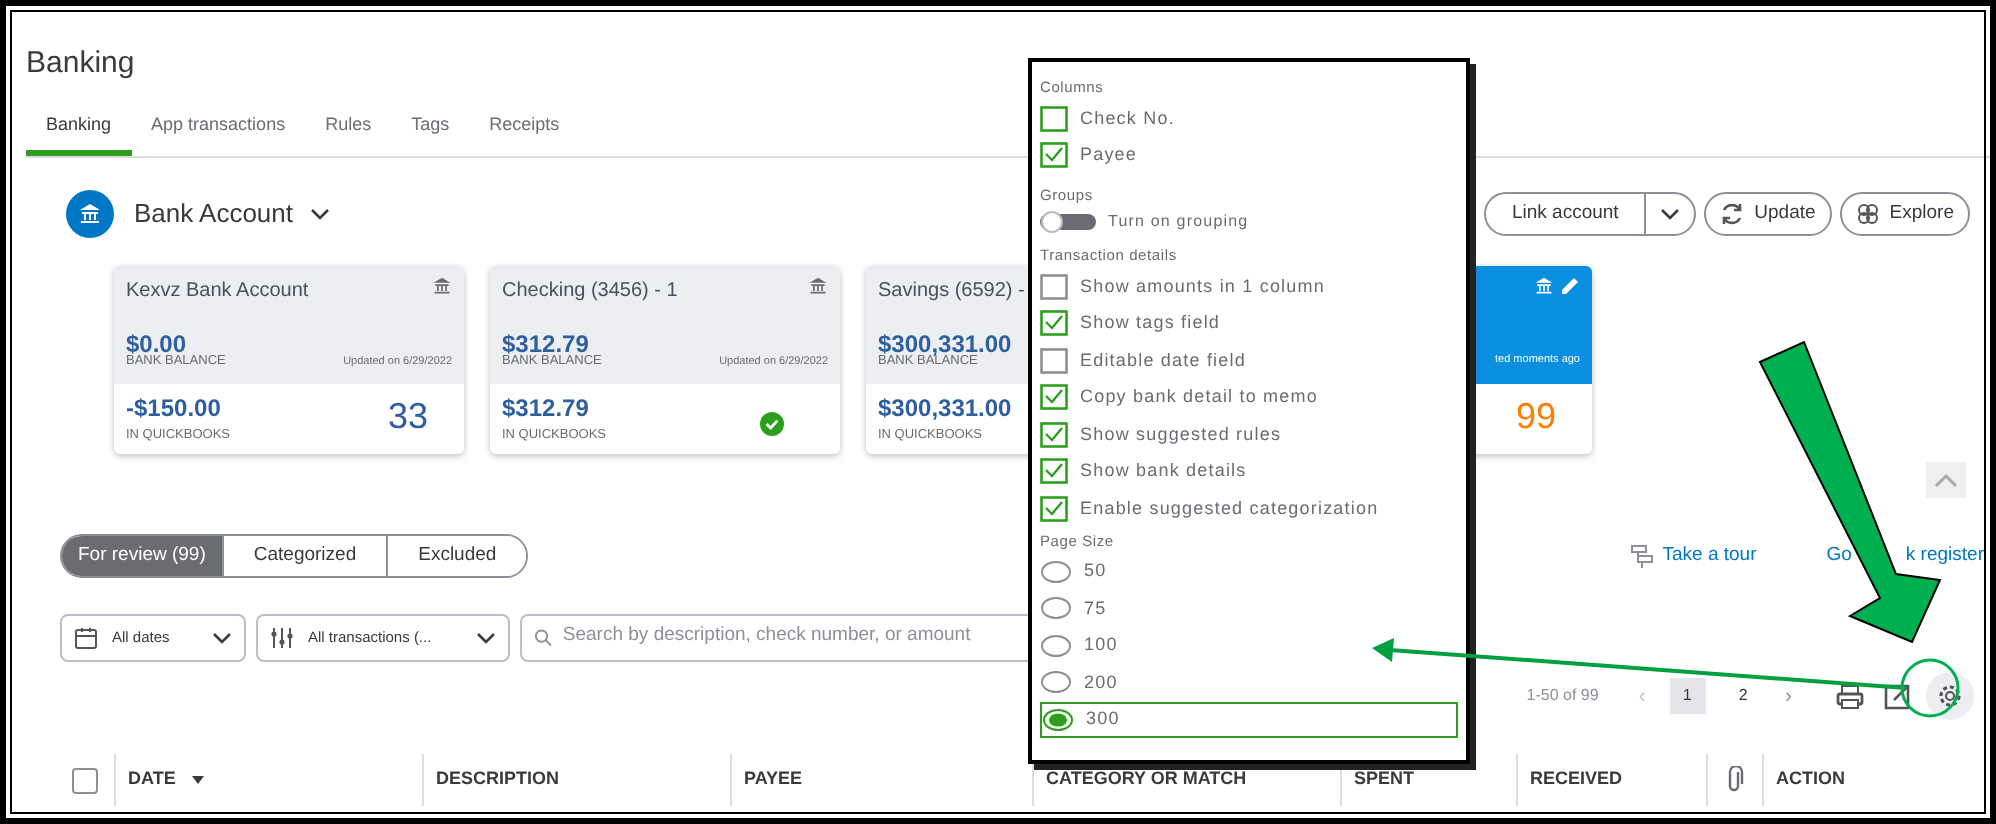  I want to click on export-button, so click(1897, 696).